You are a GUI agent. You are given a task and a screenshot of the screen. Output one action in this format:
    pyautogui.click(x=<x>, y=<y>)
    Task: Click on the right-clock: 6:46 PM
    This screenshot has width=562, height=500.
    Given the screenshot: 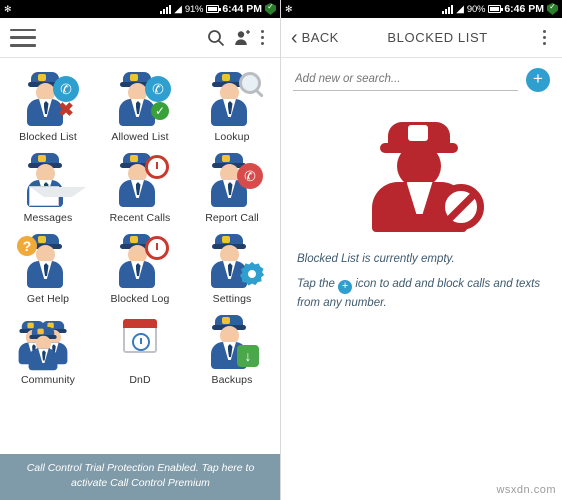 What is the action you would take?
    pyautogui.click(x=524, y=9)
    